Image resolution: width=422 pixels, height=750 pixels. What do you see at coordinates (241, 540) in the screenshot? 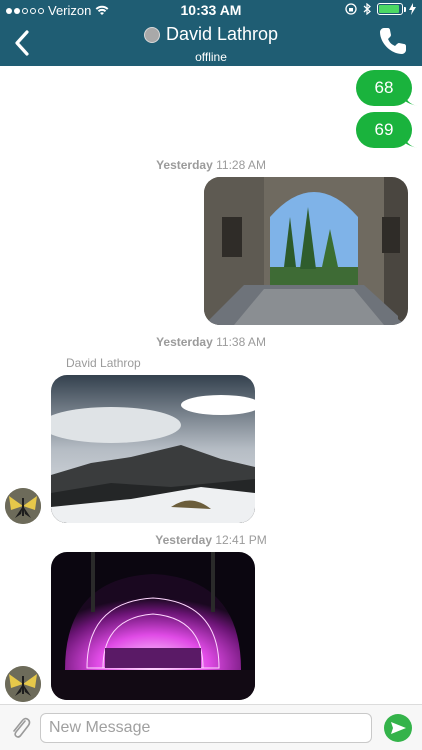
I see `timestamp-time: 12:41 PM` at bounding box center [241, 540].